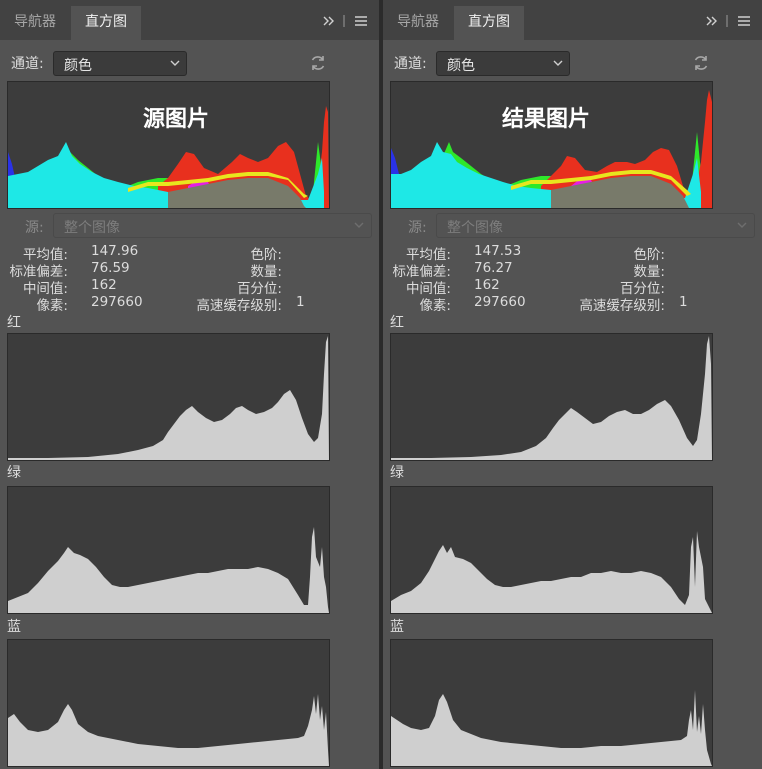 The width and height of the screenshot is (762, 769). I want to click on color-histogram: 源图片, so click(168, 145).